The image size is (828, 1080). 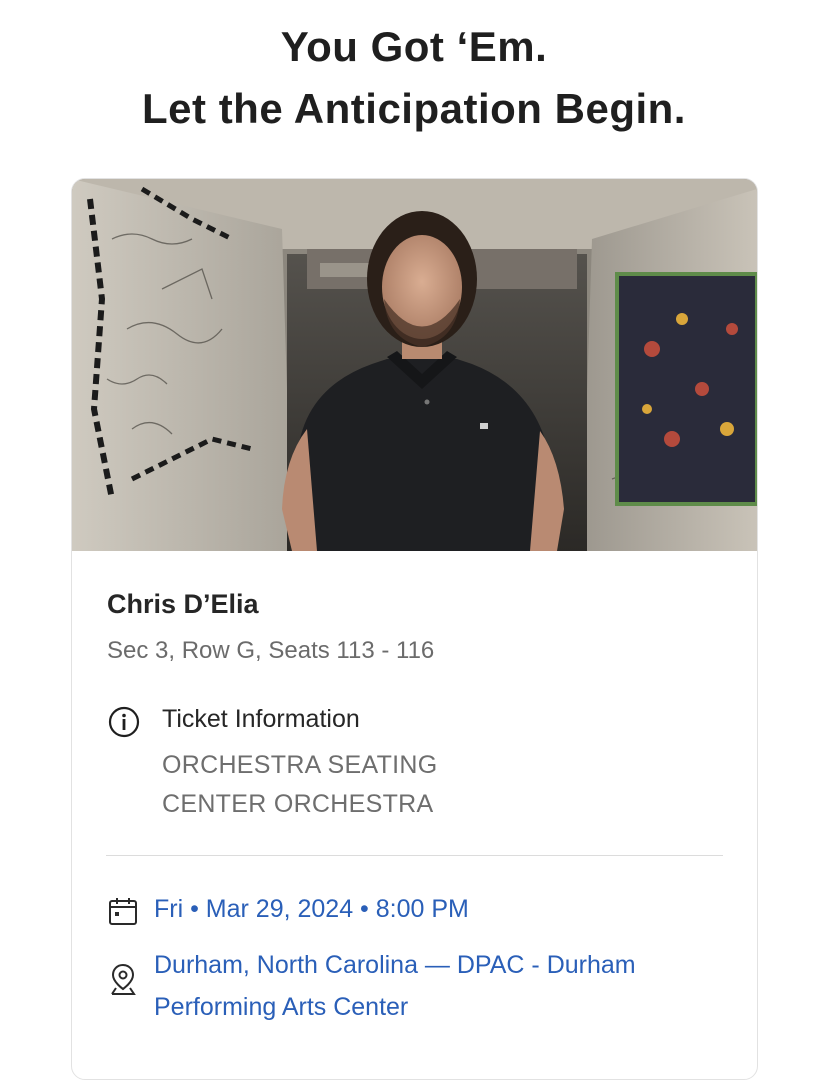 I want to click on event-datetime-link: Fri • Mar 29, 2024 • 8:00 PM, so click(x=311, y=909).